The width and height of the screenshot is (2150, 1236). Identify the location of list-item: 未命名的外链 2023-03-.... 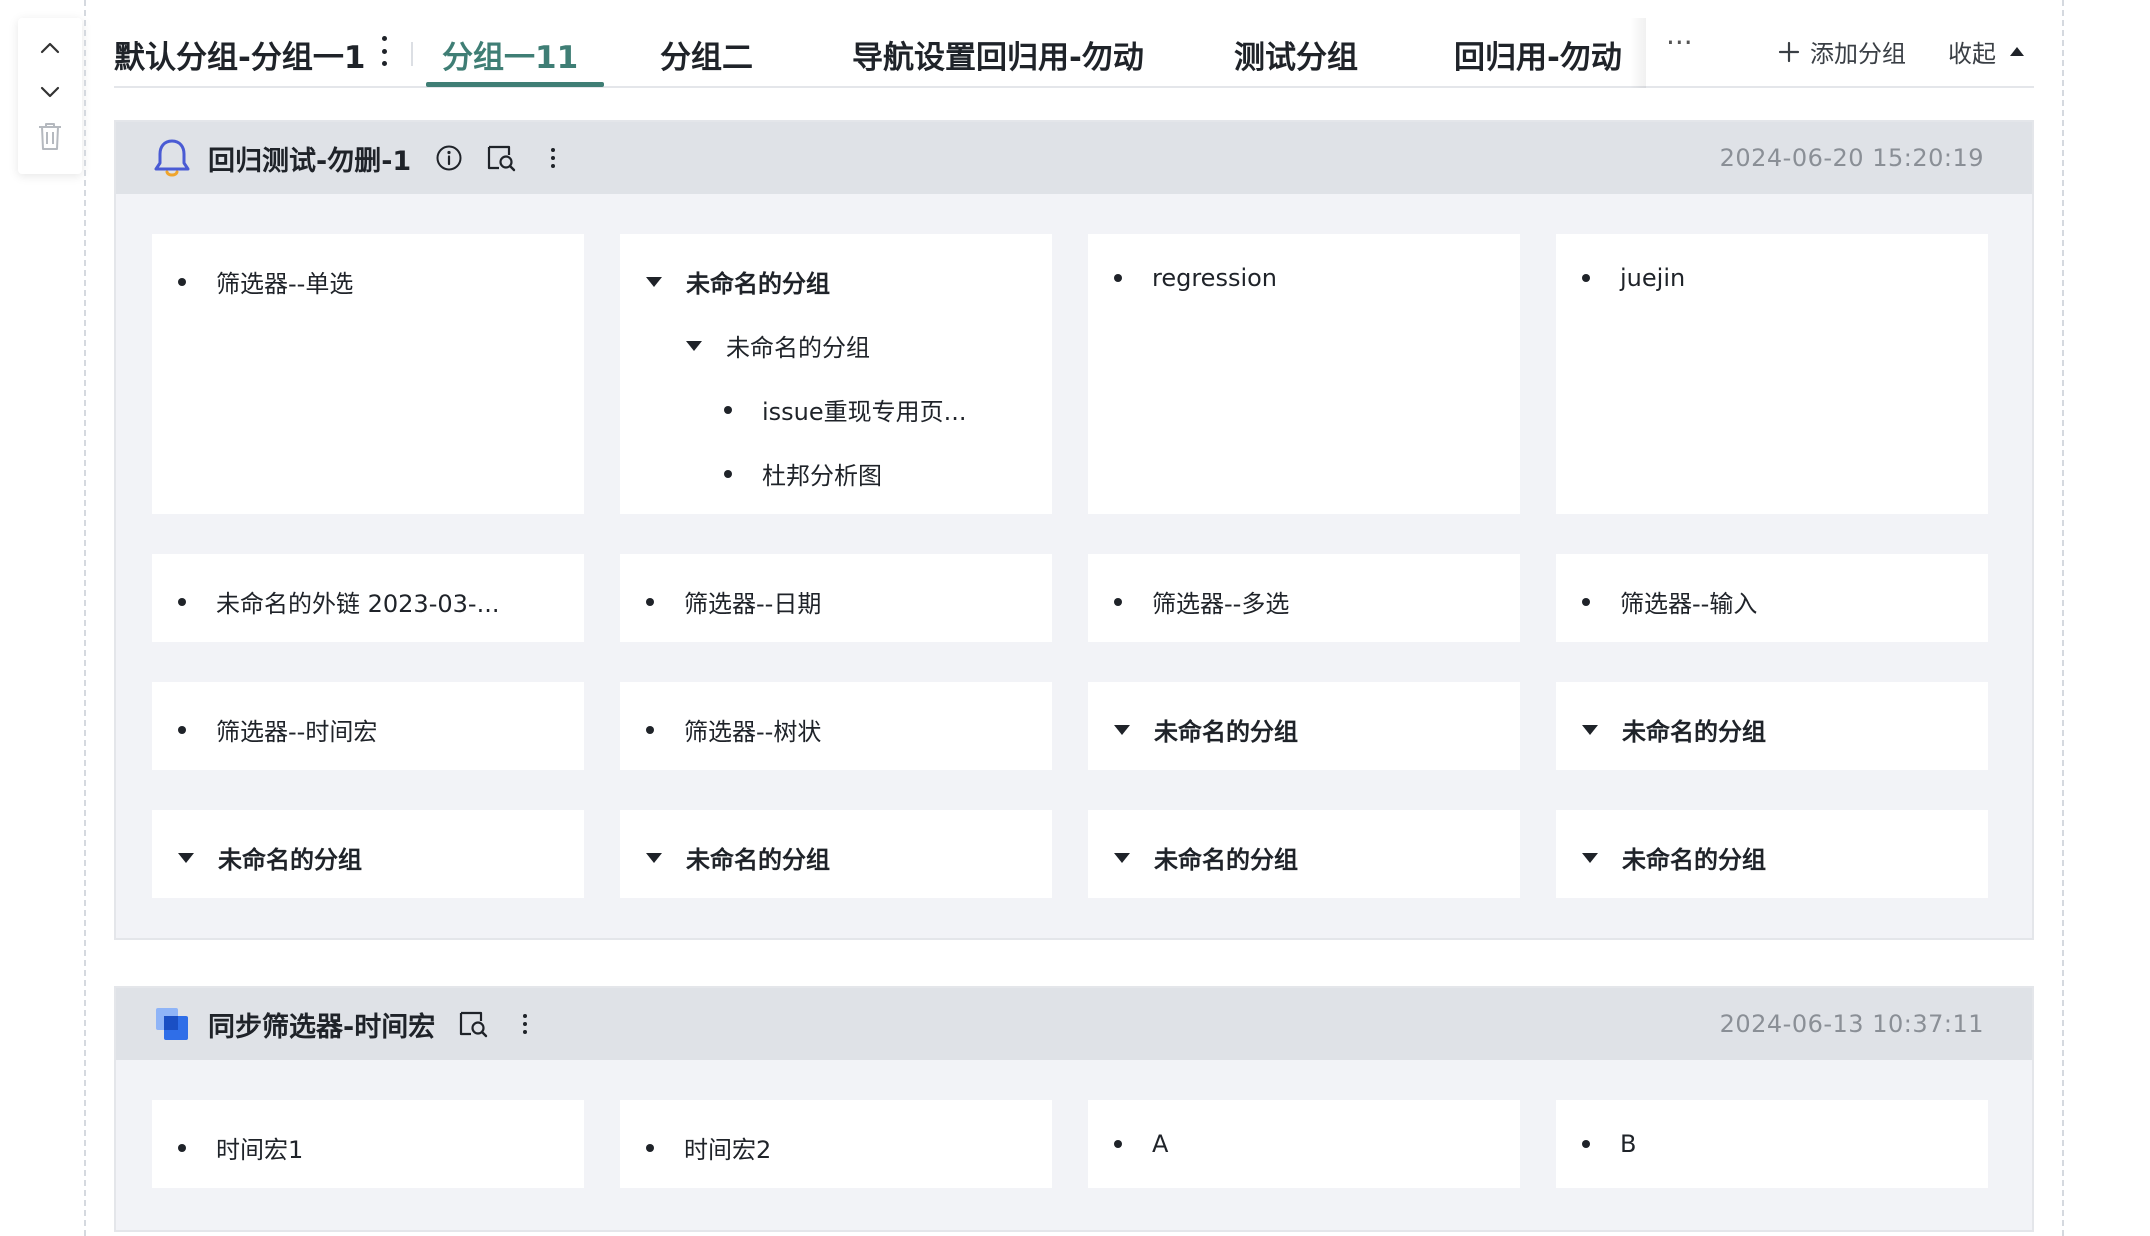
(338, 601).